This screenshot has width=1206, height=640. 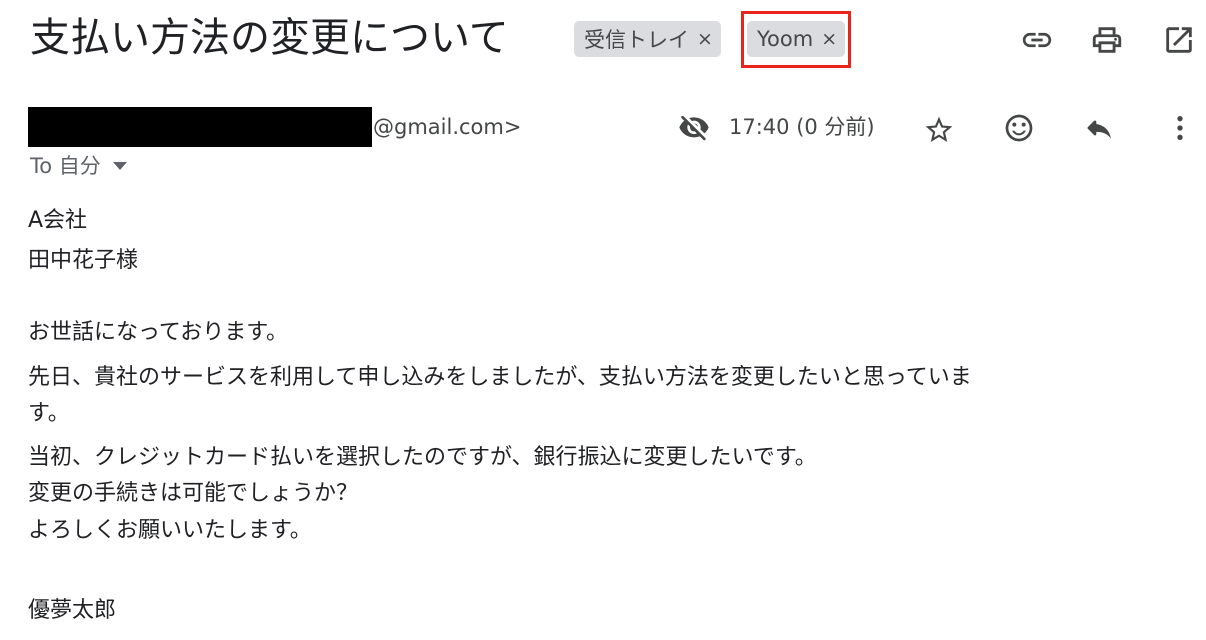 What do you see at coordinates (1099, 128) in the screenshot?
I see `reply-icon` at bounding box center [1099, 128].